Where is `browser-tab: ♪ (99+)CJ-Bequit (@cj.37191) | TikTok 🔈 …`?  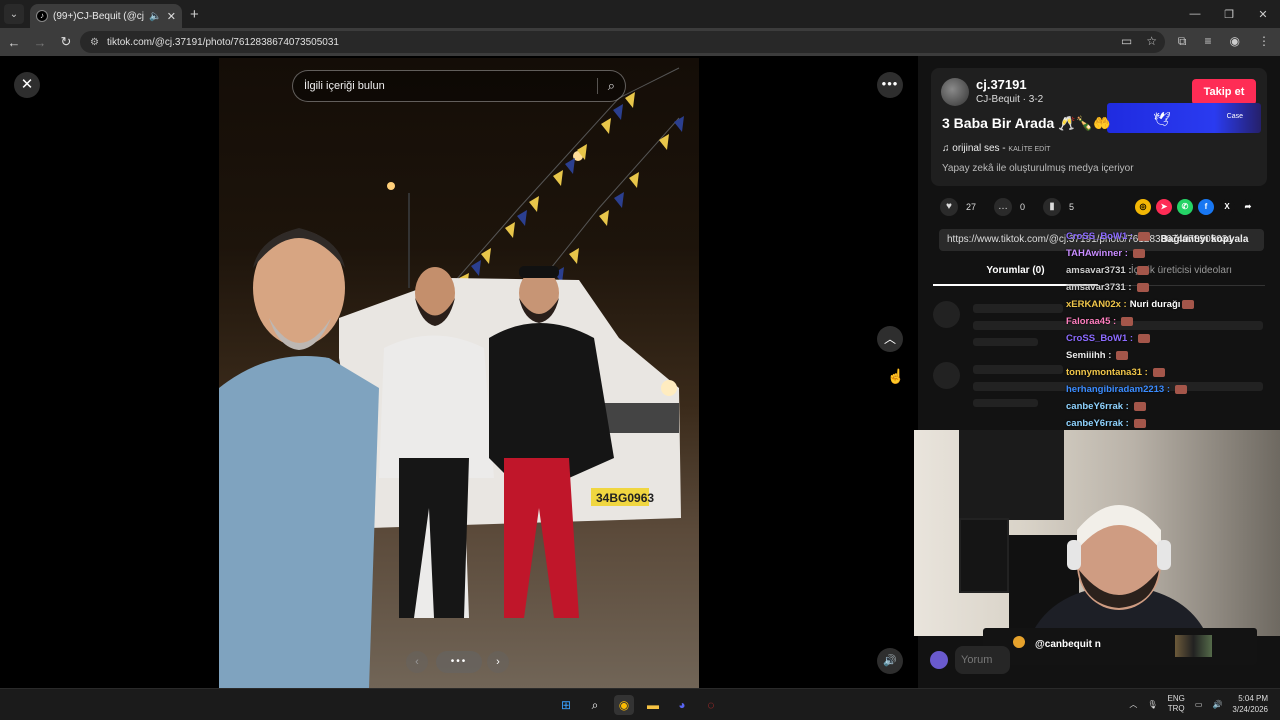
browser-tab: ♪ (99+)CJ-Bequit (@cj.37191) | TikTok 🔈 … is located at coordinates (106, 16).